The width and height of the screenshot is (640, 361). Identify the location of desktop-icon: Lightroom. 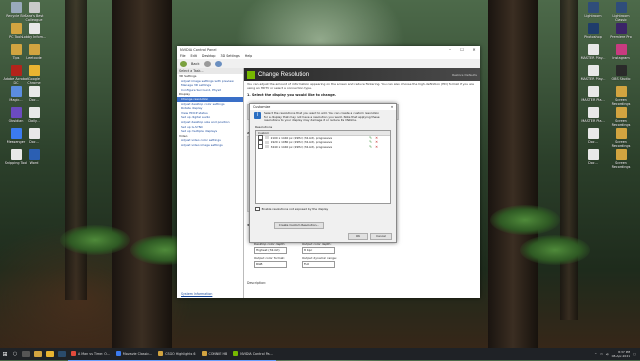
(593, 12).